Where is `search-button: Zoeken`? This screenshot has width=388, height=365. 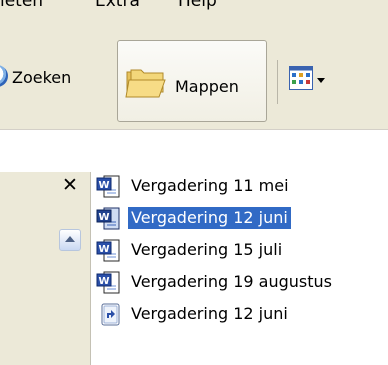 search-button: Zoeken is located at coordinates (55, 83).